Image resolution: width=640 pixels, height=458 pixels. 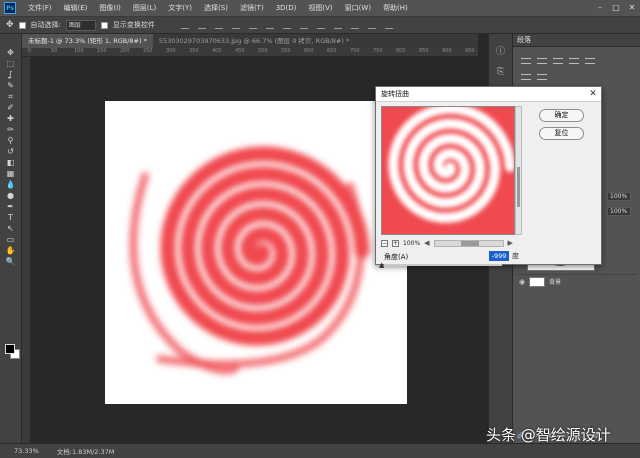 What do you see at coordinates (11, 97) in the screenshot?
I see `crop-tool-icon: ⌗` at bounding box center [11, 97].